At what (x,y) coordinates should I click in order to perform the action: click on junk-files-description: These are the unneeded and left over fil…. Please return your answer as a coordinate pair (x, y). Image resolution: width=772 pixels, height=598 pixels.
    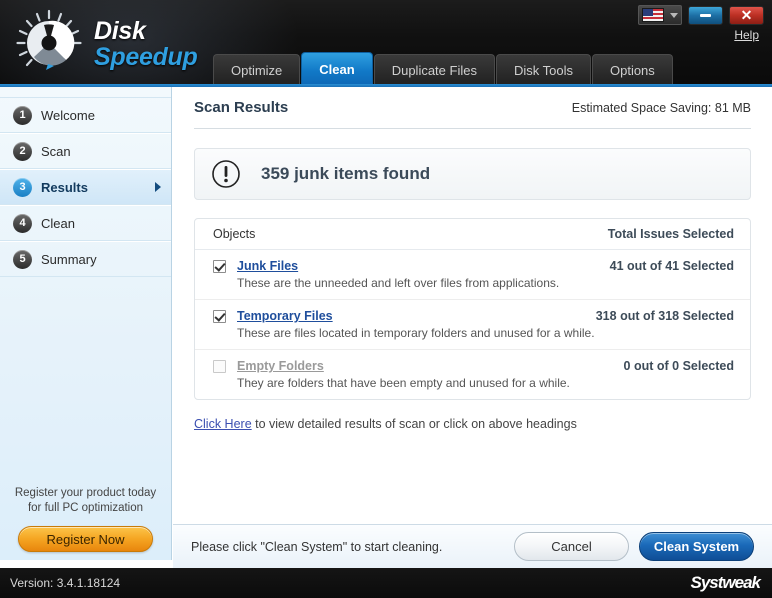
    Looking at the image, I should click on (398, 283).